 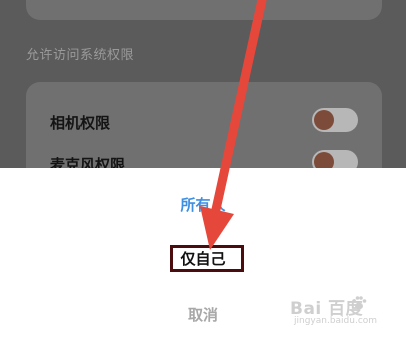 I want to click on highlight-box, so click(x=207, y=258).